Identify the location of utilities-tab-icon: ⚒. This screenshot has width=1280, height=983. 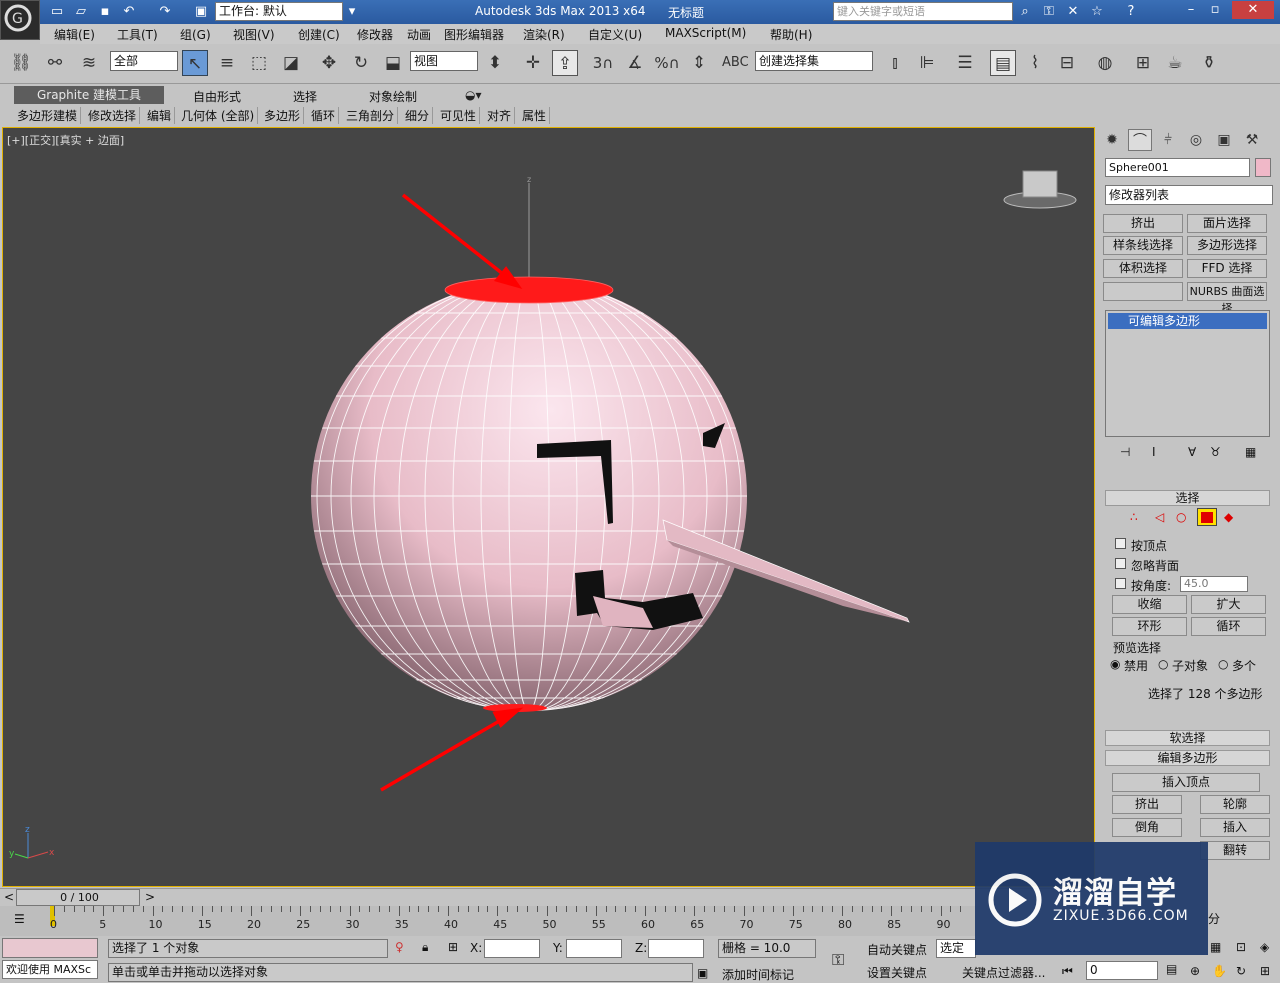
(1252, 140).